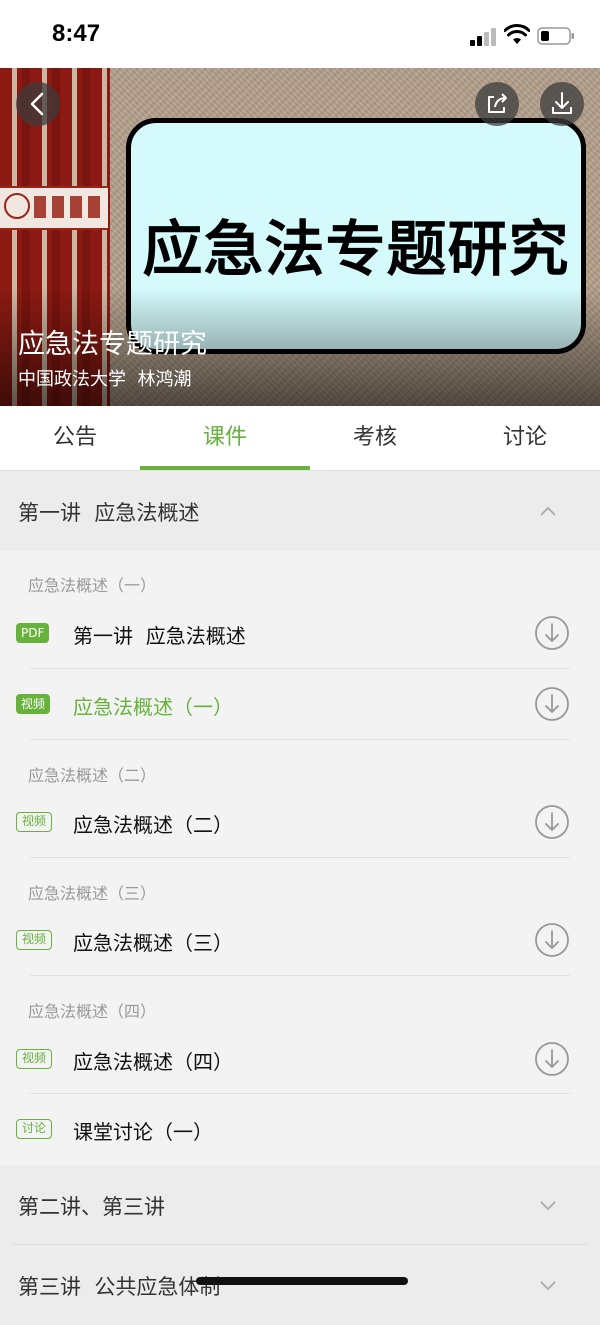 This screenshot has width=600, height=1325. I want to click on download-icon, so click(562, 103).